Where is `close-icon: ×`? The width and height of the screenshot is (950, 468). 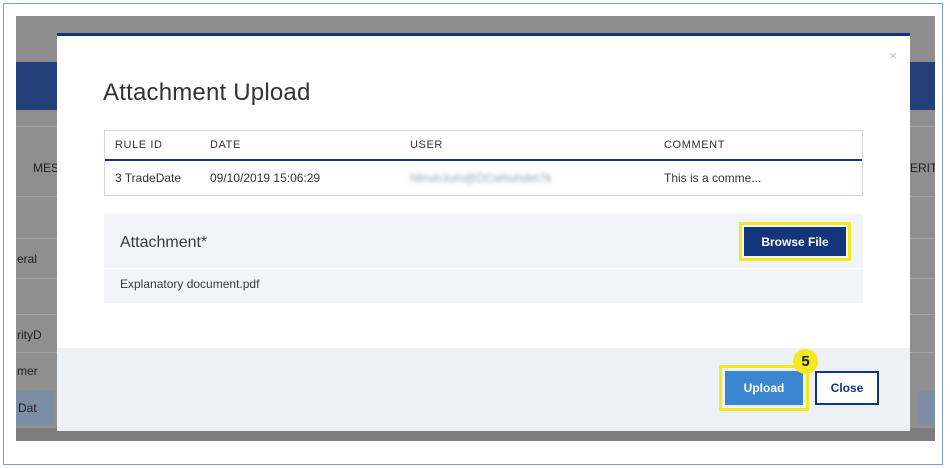 close-icon: × is located at coordinates (893, 55).